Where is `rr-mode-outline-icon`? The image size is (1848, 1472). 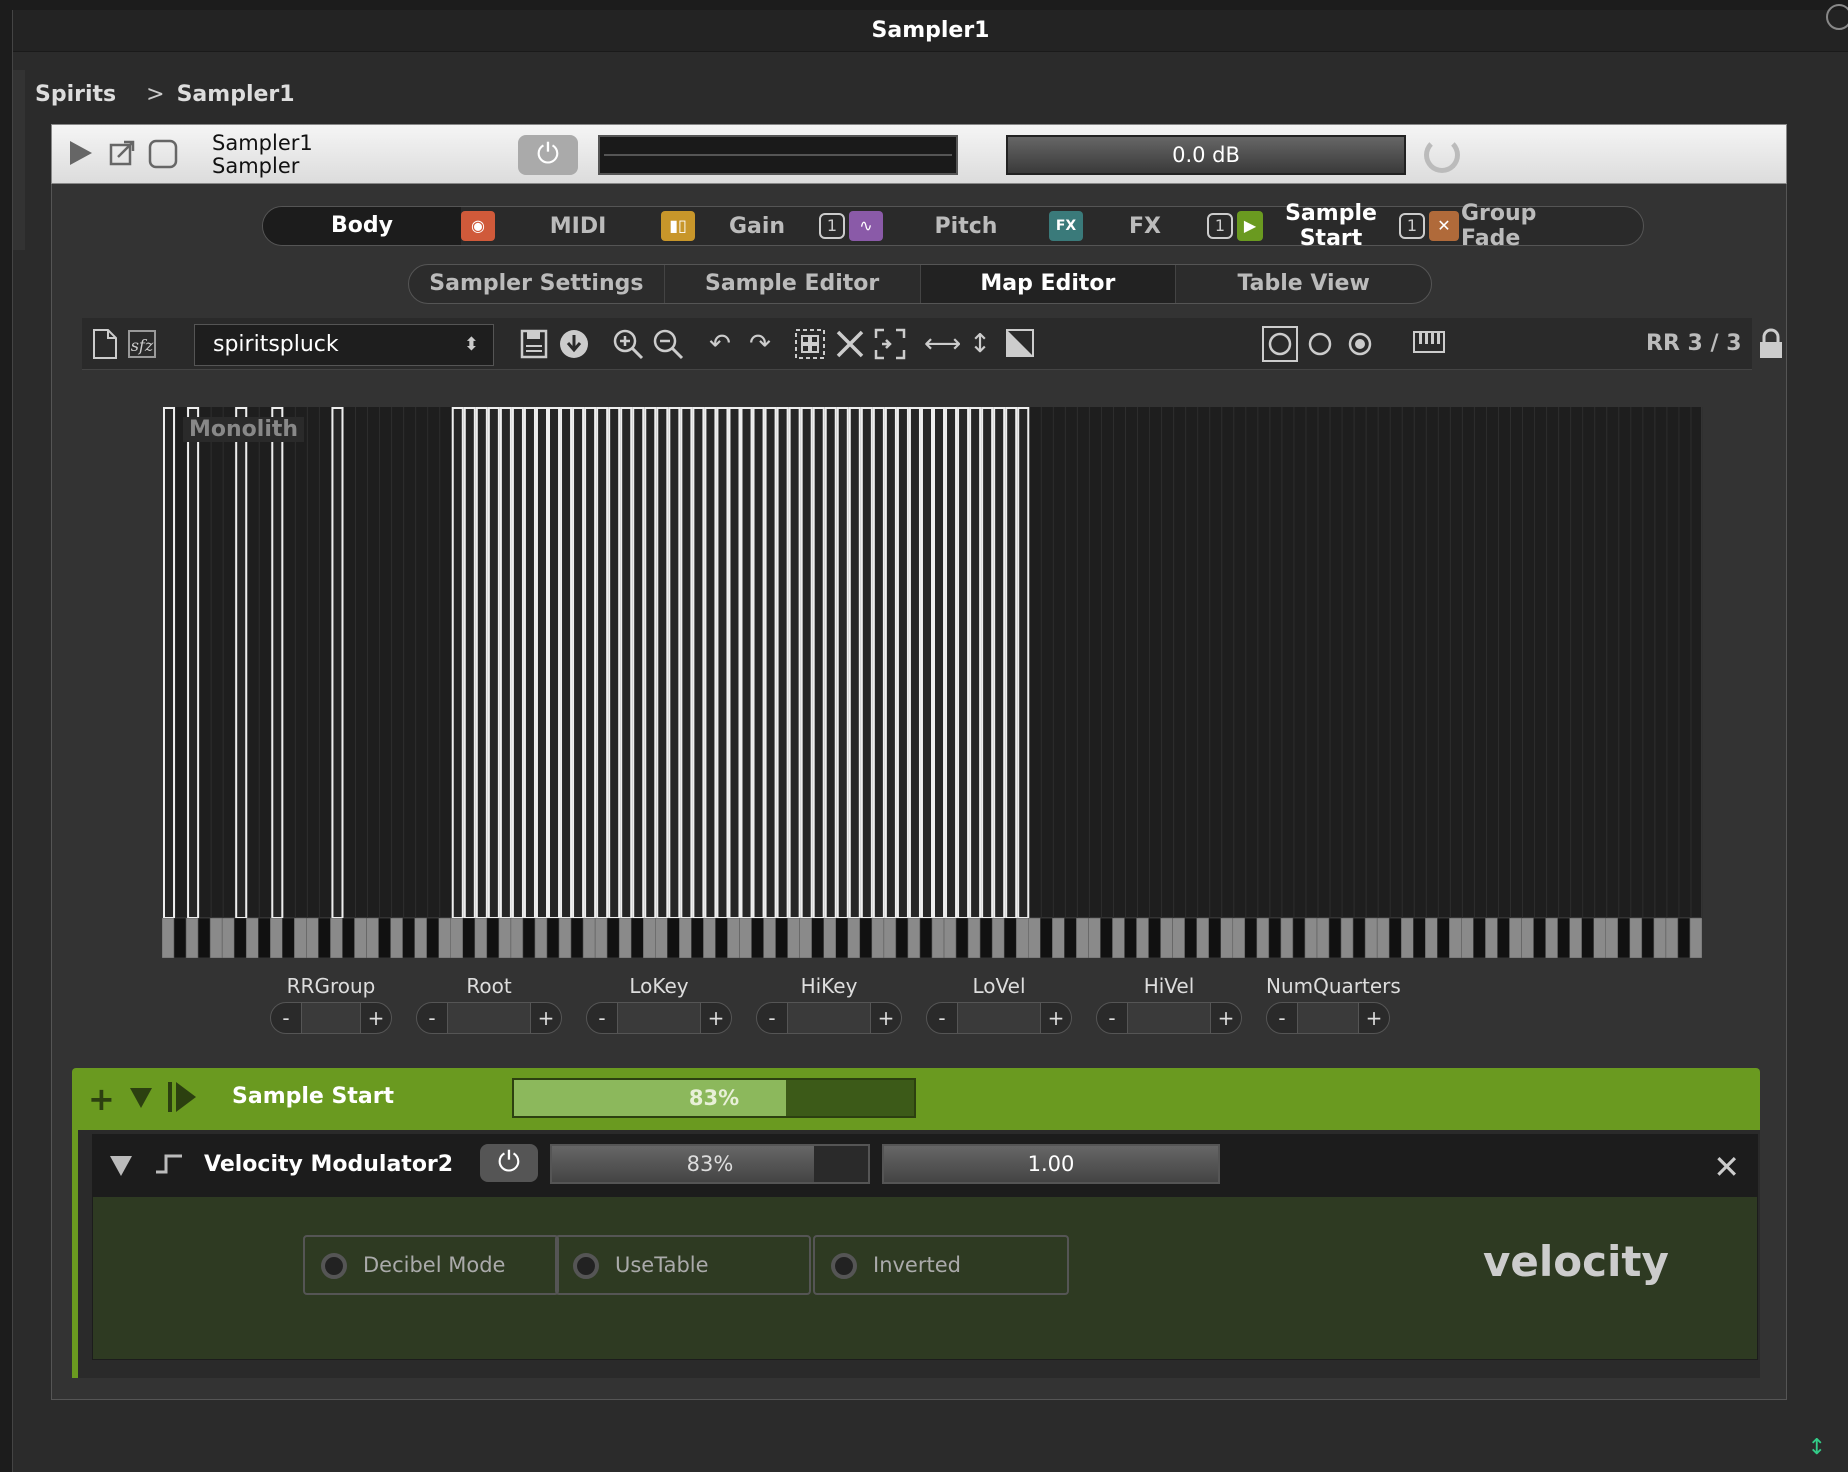
rr-mode-outline-icon is located at coordinates (1280, 344).